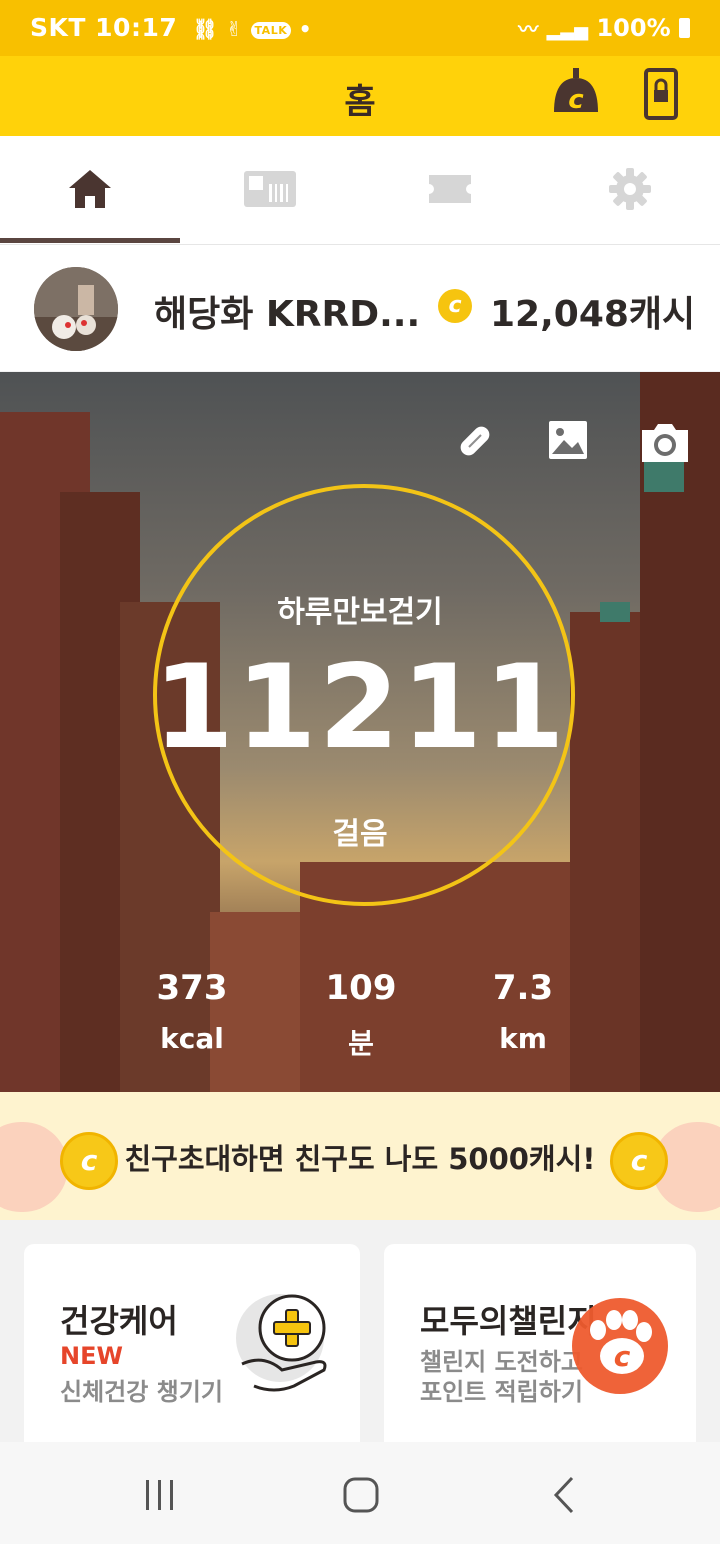 This screenshot has width=720, height=1544. Describe the element at coordinates (360, 612) in the screenshot. I see `goal-label: 하루만보걷기` at that location.